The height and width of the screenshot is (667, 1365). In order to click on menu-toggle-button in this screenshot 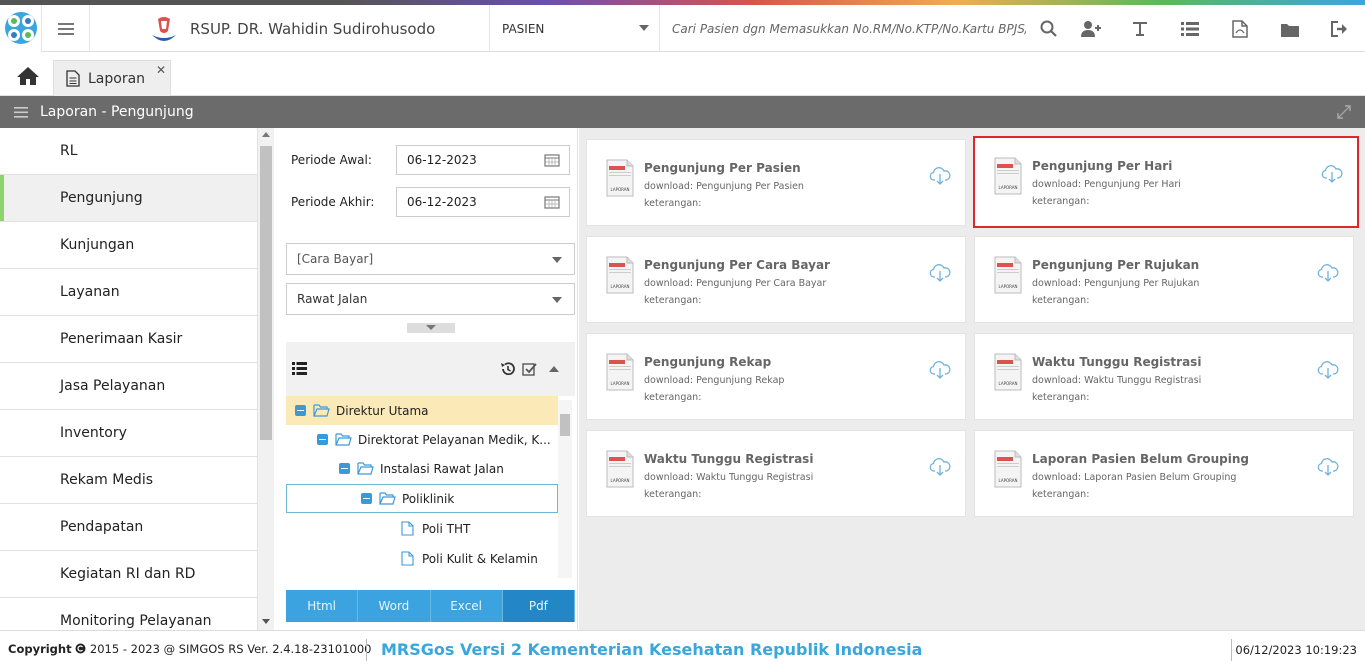, I will do `click(66, 28)`.